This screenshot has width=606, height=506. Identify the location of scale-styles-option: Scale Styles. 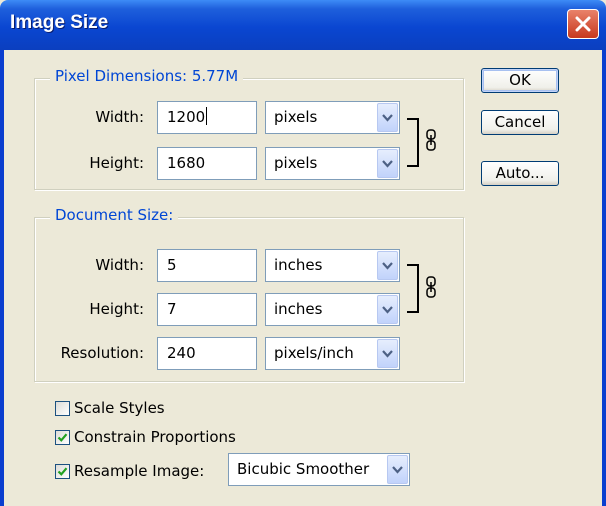
(110, 408).